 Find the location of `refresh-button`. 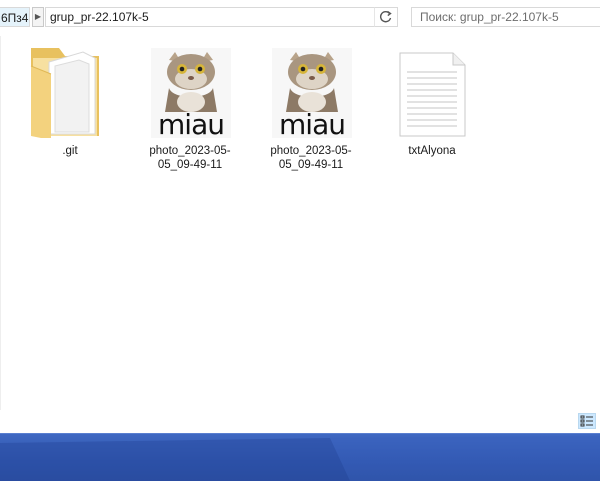

refresh-button is located at coordinates (386, 17).